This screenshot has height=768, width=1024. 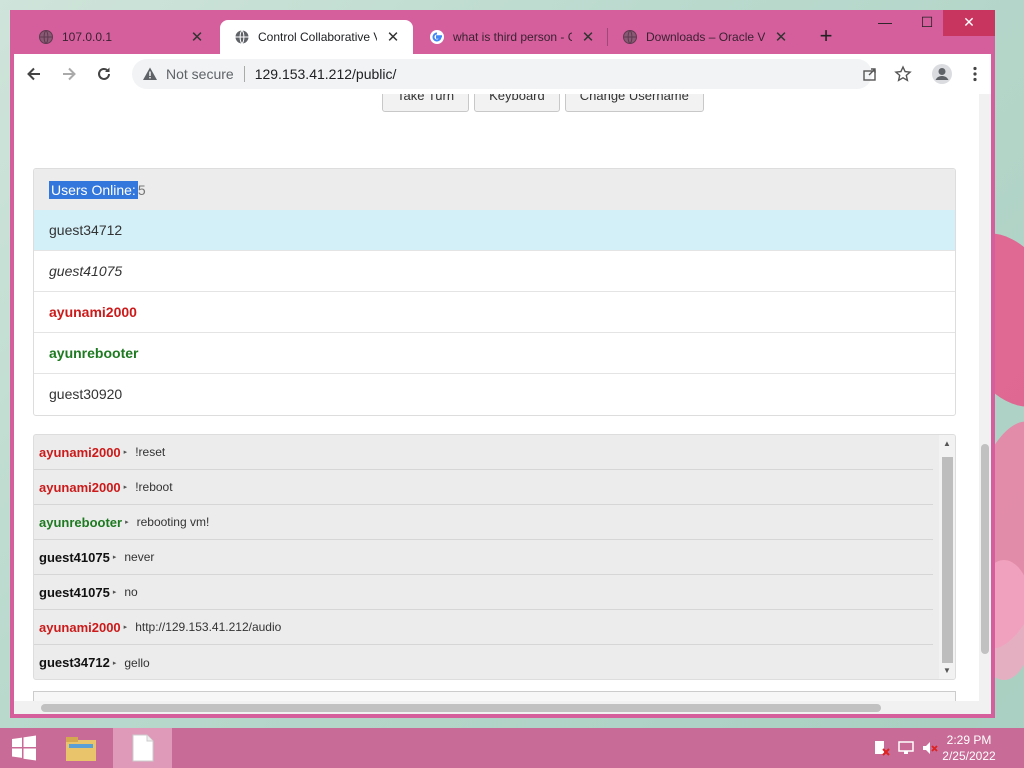 I want to click on page-horizontal-scrollbar, so click(x=496, y=707).